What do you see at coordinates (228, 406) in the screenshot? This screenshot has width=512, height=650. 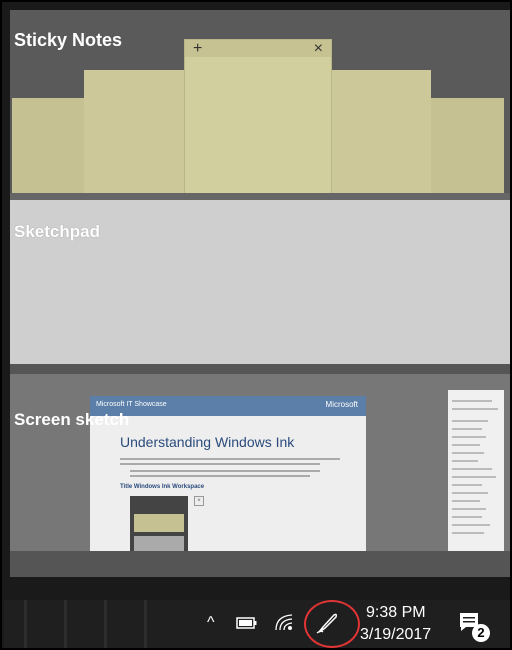 I see `document-header: Microsoft IT Showcase Microsoft` at bounding box center [228, 406].